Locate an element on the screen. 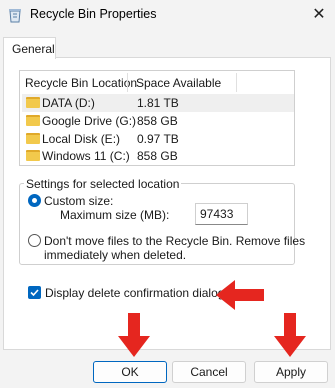 The image size is (335, 388). confirm-dialog-checkbox is located at coordinates (34, 292).